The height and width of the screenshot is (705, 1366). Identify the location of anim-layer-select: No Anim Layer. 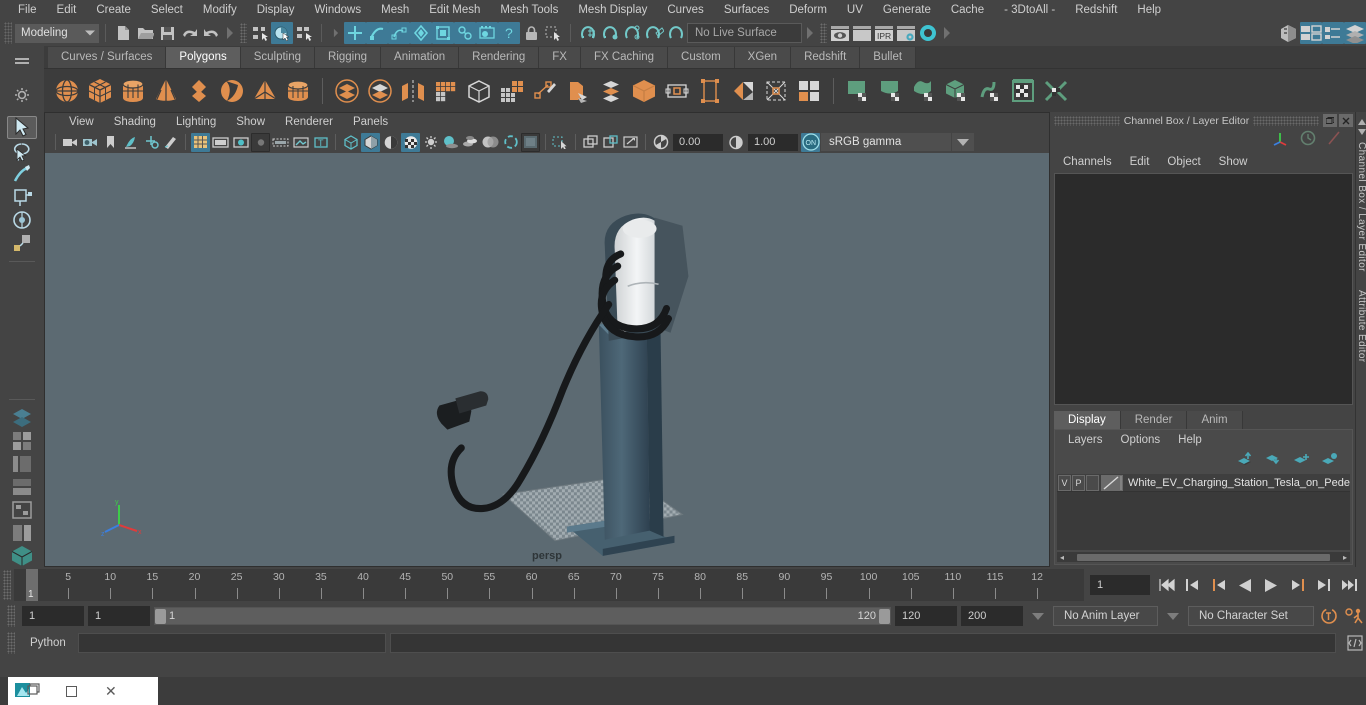
(1105, 616).